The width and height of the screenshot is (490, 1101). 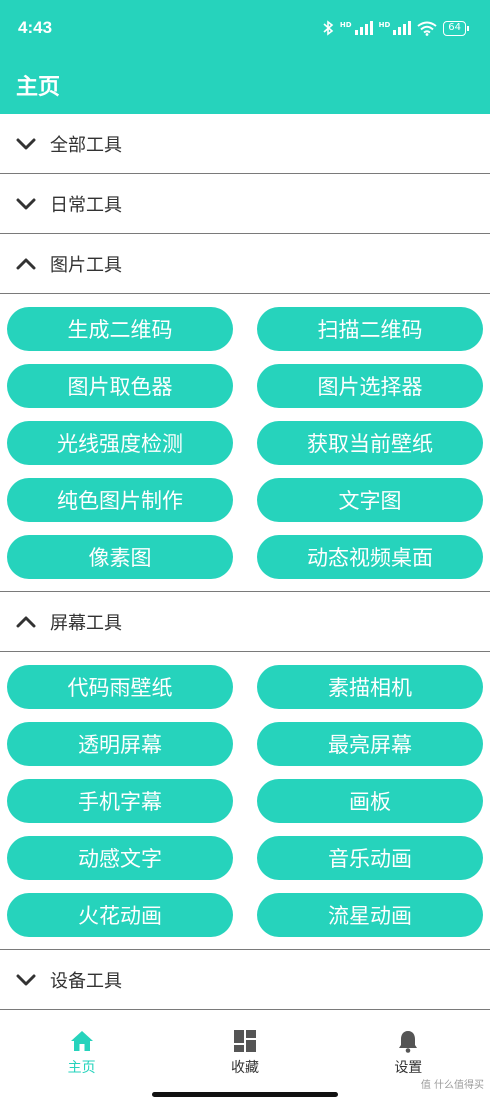 I want to click on tool-button-sketch-camera: 素描相机, so click(x=370, y=687).